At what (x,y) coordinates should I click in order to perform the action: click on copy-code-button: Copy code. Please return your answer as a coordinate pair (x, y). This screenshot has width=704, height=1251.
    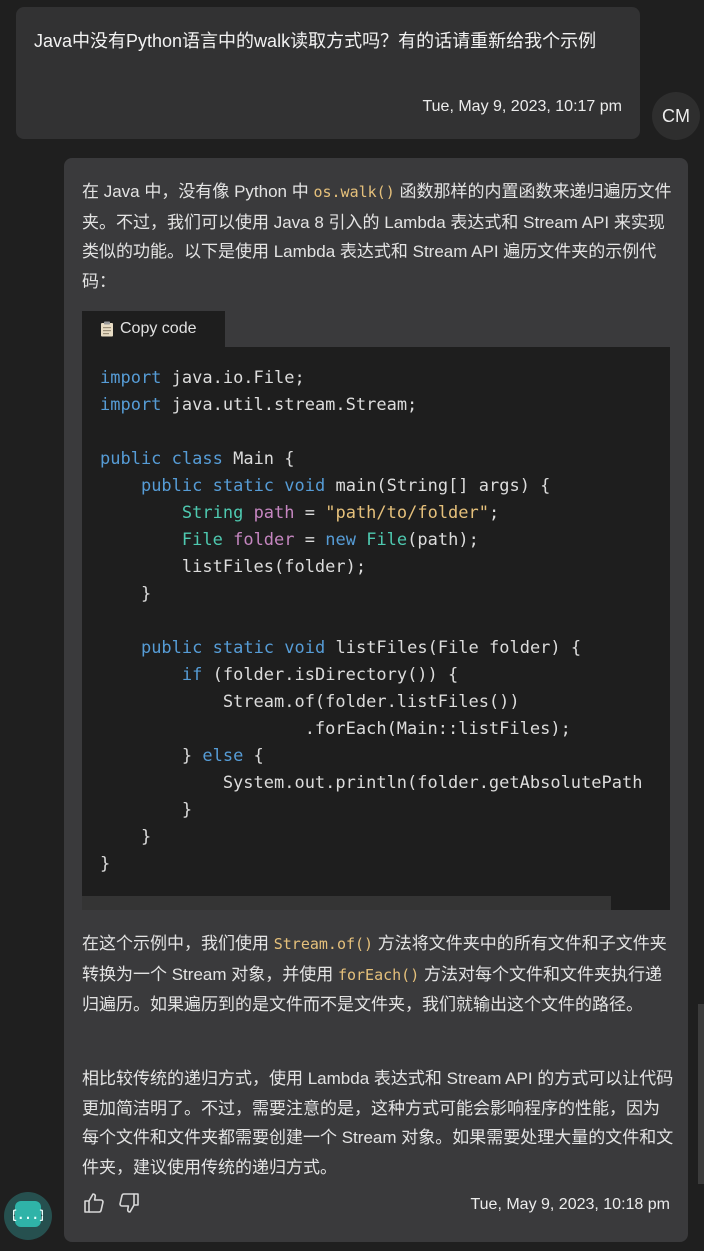
    Looking at the image, I should click on (153, 329).